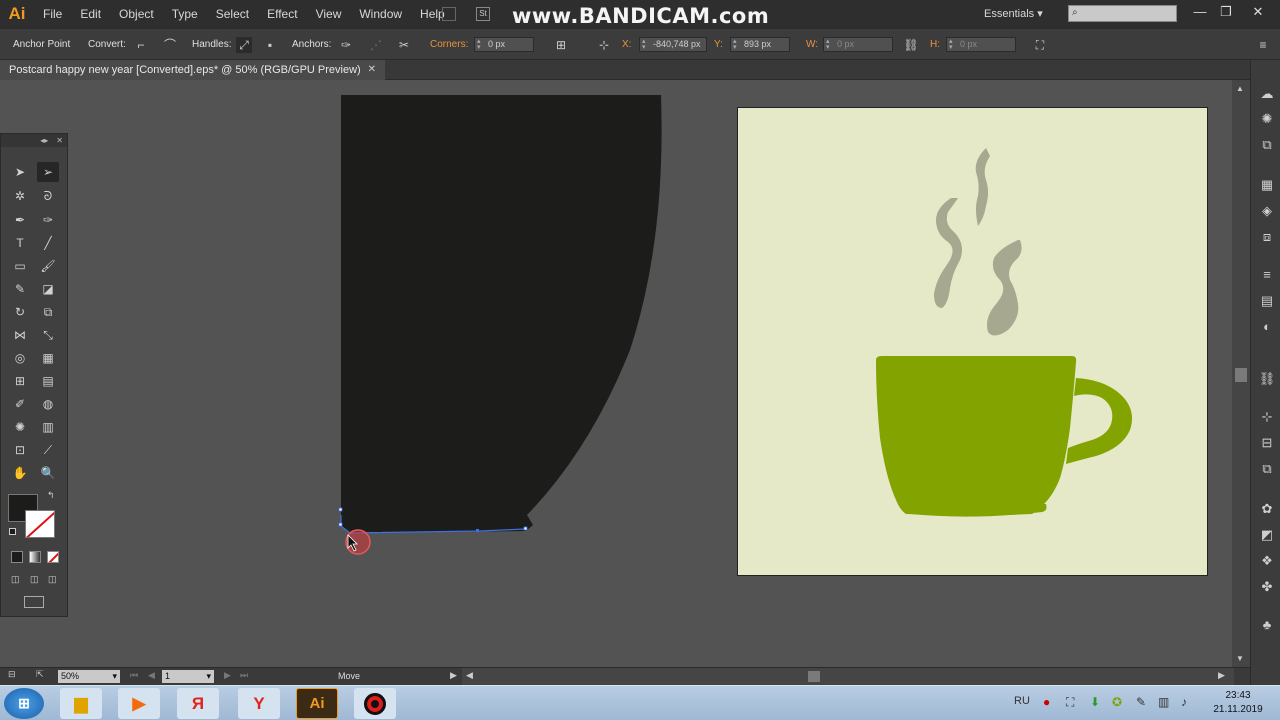 The height and width of the screenshot is (720, 1280). I want to click on panel-menu-icon: ≡, so click(1263, 45).